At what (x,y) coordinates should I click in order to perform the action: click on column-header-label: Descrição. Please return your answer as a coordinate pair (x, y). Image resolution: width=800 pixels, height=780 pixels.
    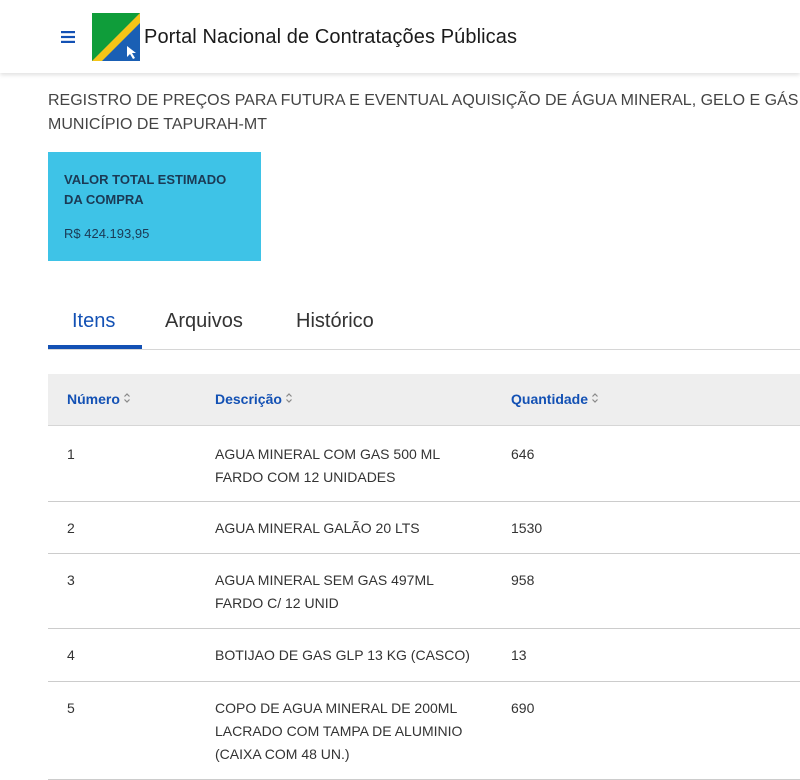
    Looking at the image, I should click on (248, 399).